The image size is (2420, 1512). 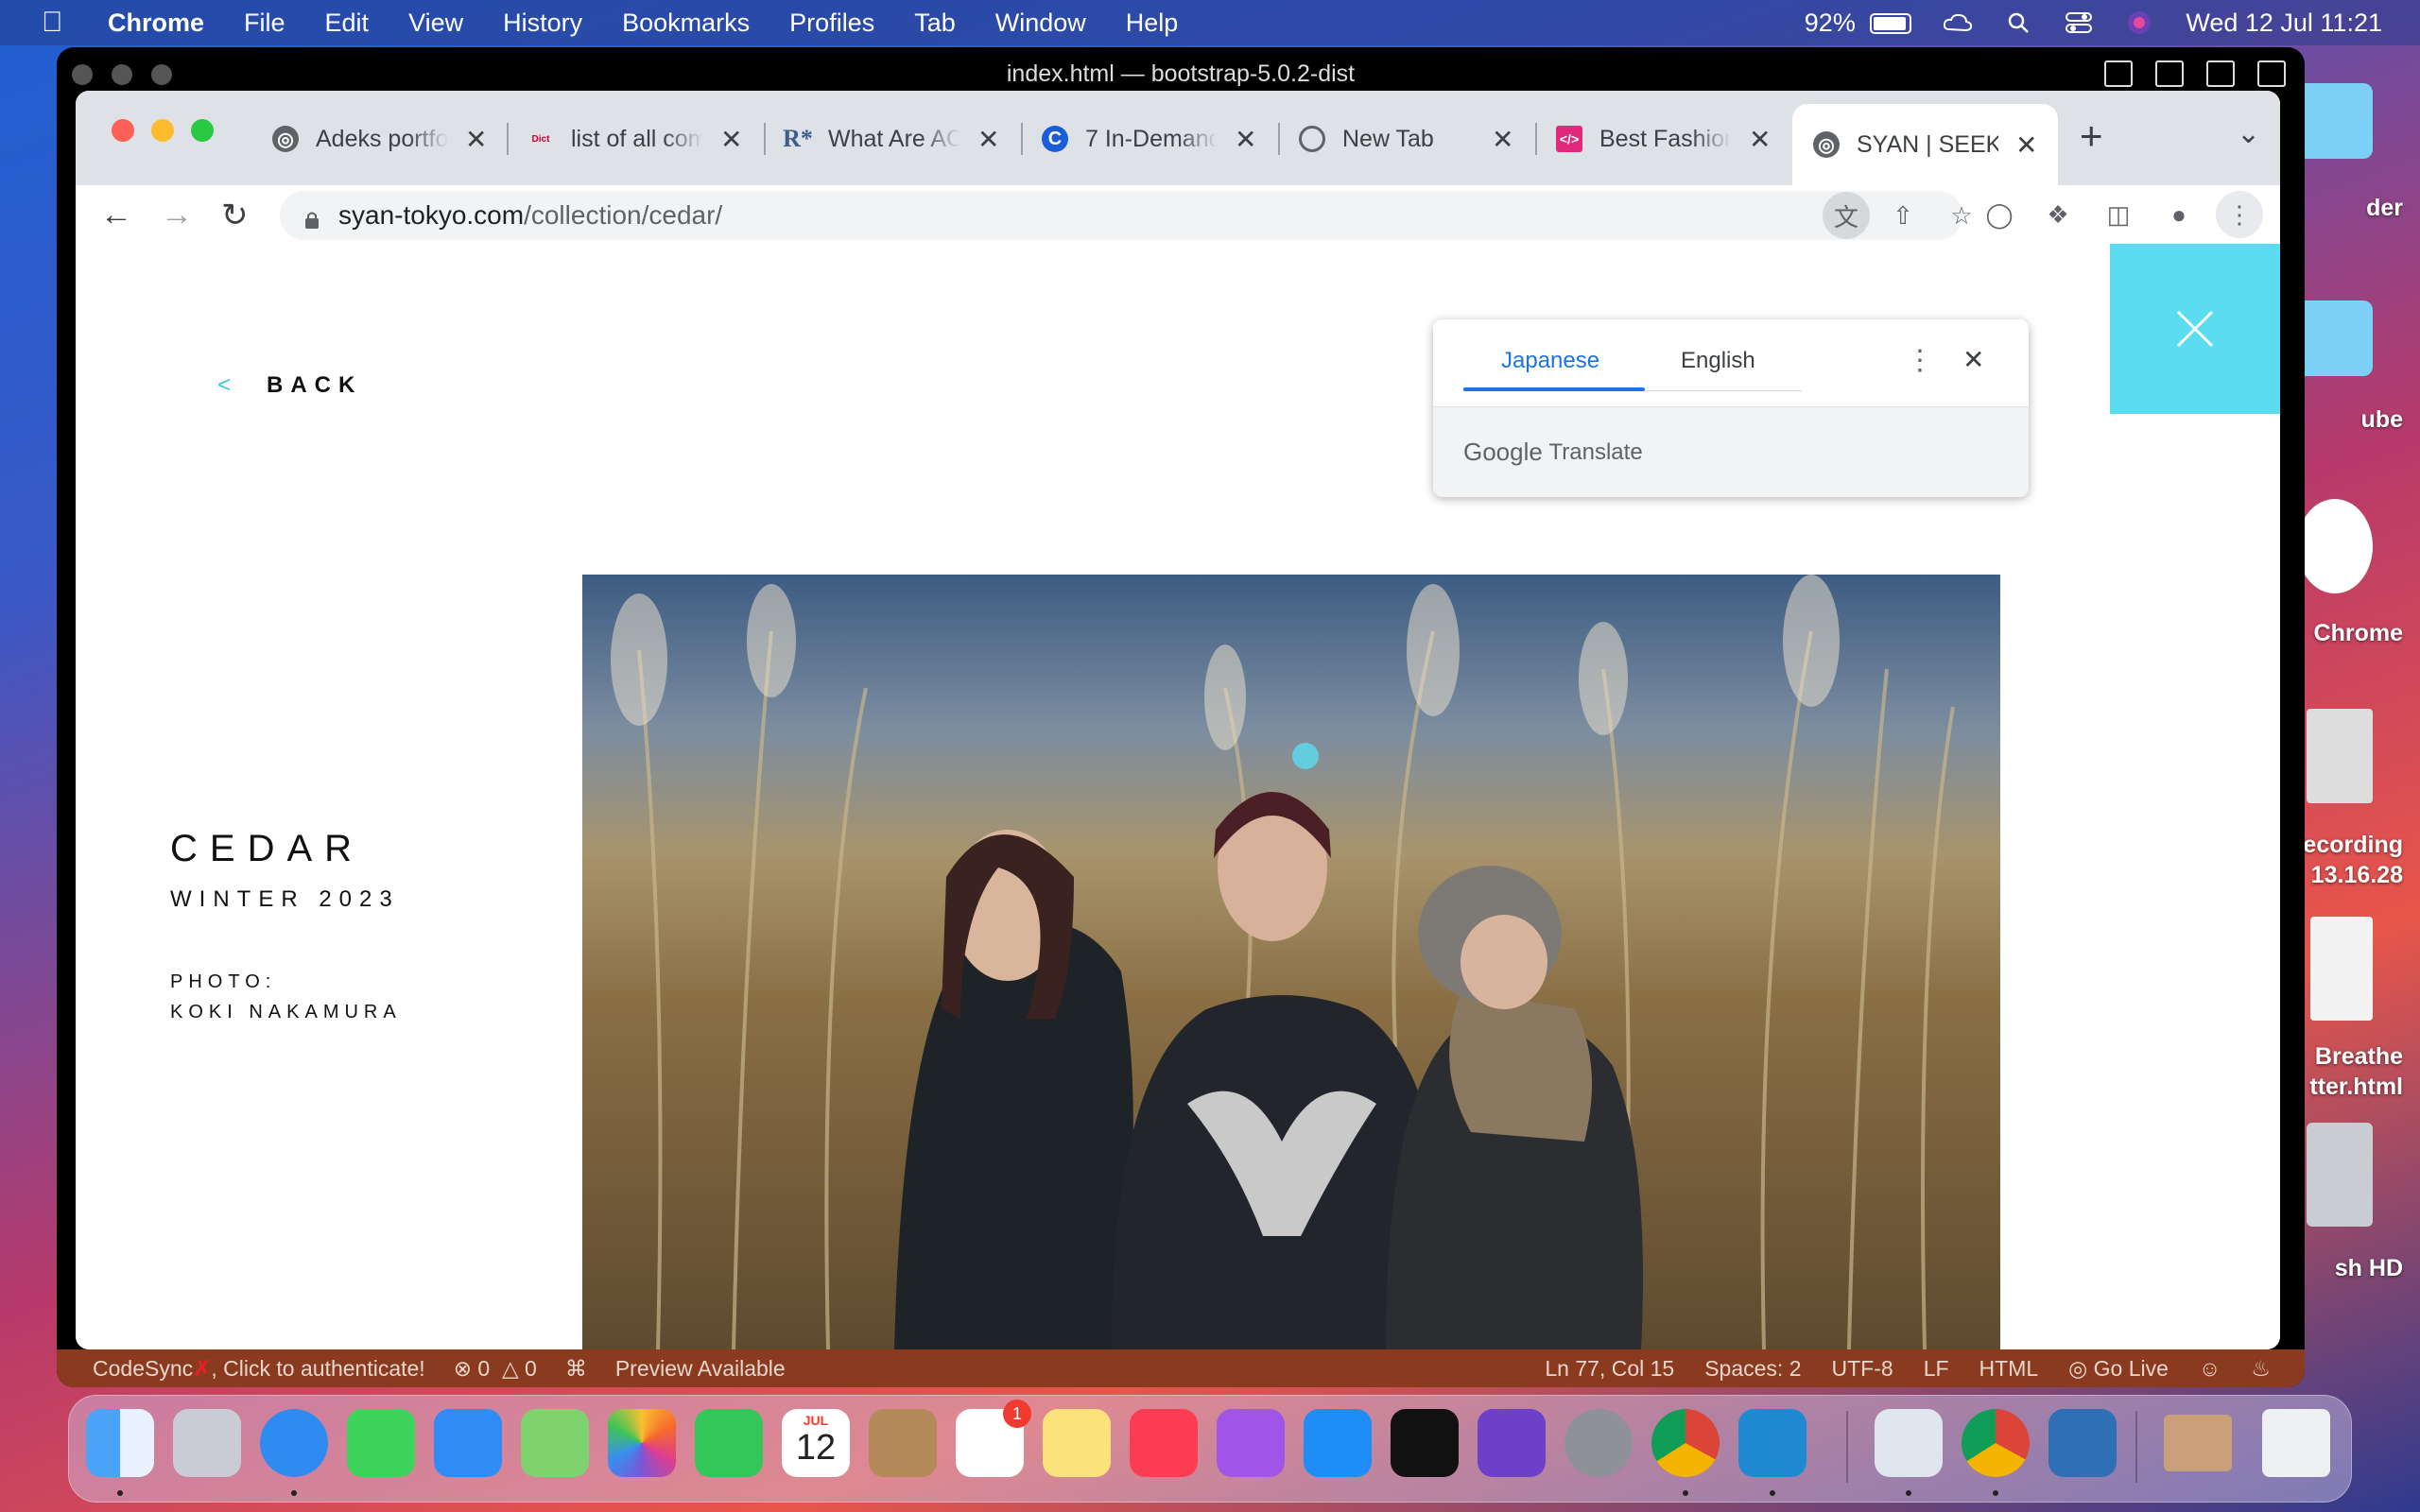 What do you see at coordinates (1973, 359) in the screenshot?
I see `close-translate-icon: ✕` at bounding box center [1973, 359].